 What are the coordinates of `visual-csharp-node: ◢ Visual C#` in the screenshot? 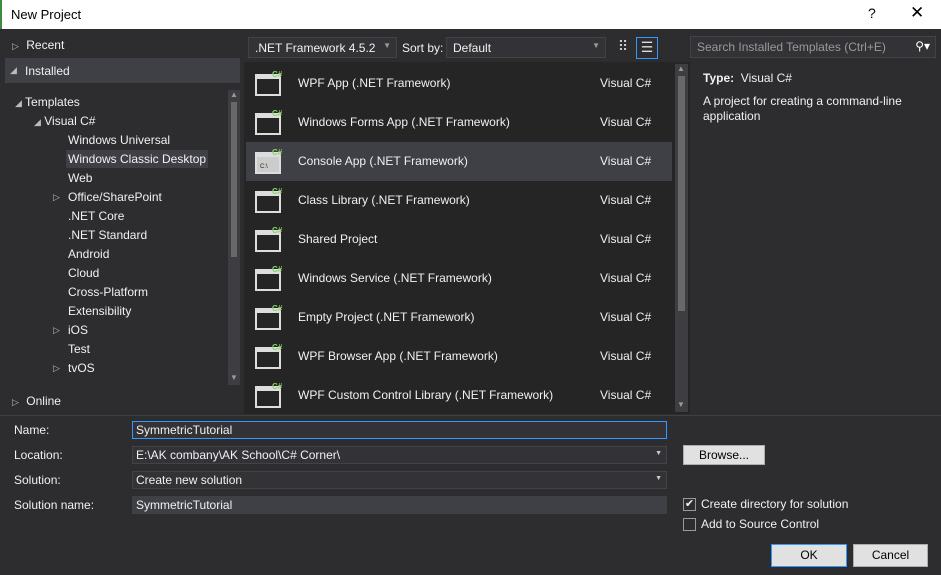 It's located at (64, 121).